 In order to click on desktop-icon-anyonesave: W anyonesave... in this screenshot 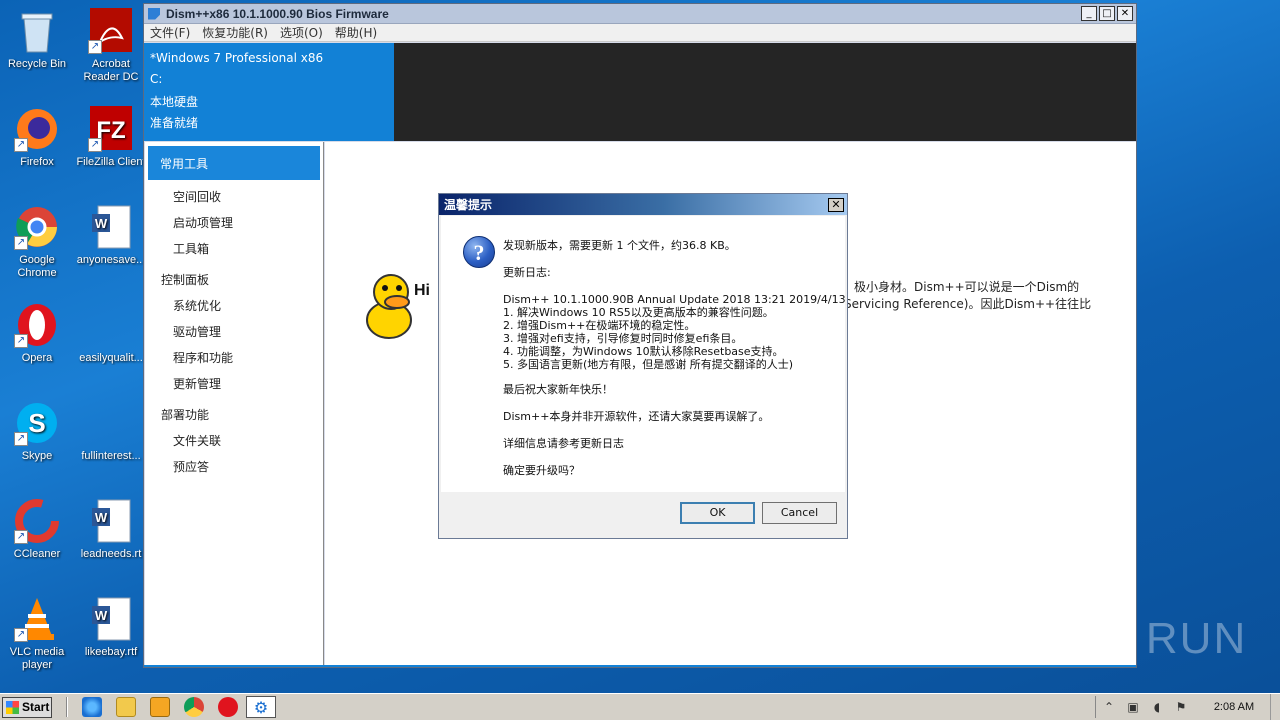, I will do `click(111, 235)`.